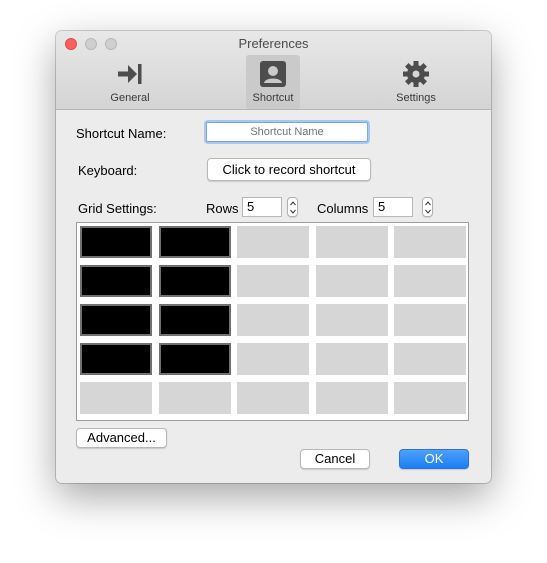 Image resolution: width=547 pixels, height=563 pixels. I want to click on titlebar: Preferences General Shortcut Settings, so click(273, 70).